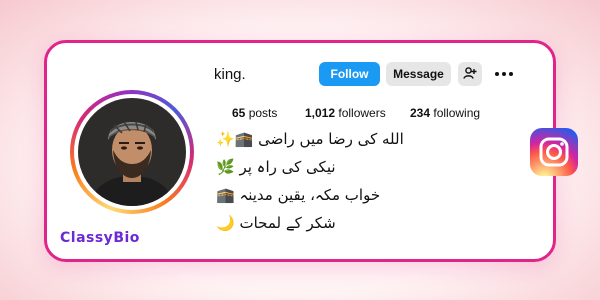  I want to click on following-label: following, so click(457, 113).